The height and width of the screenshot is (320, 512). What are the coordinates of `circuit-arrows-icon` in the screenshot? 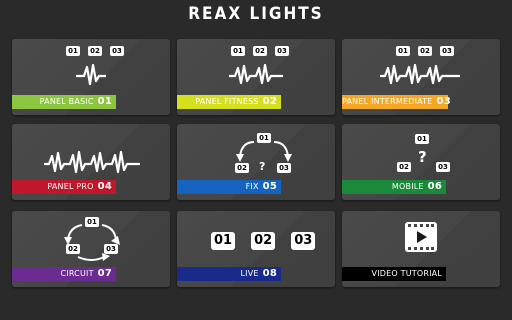 It's located at (92, 242).